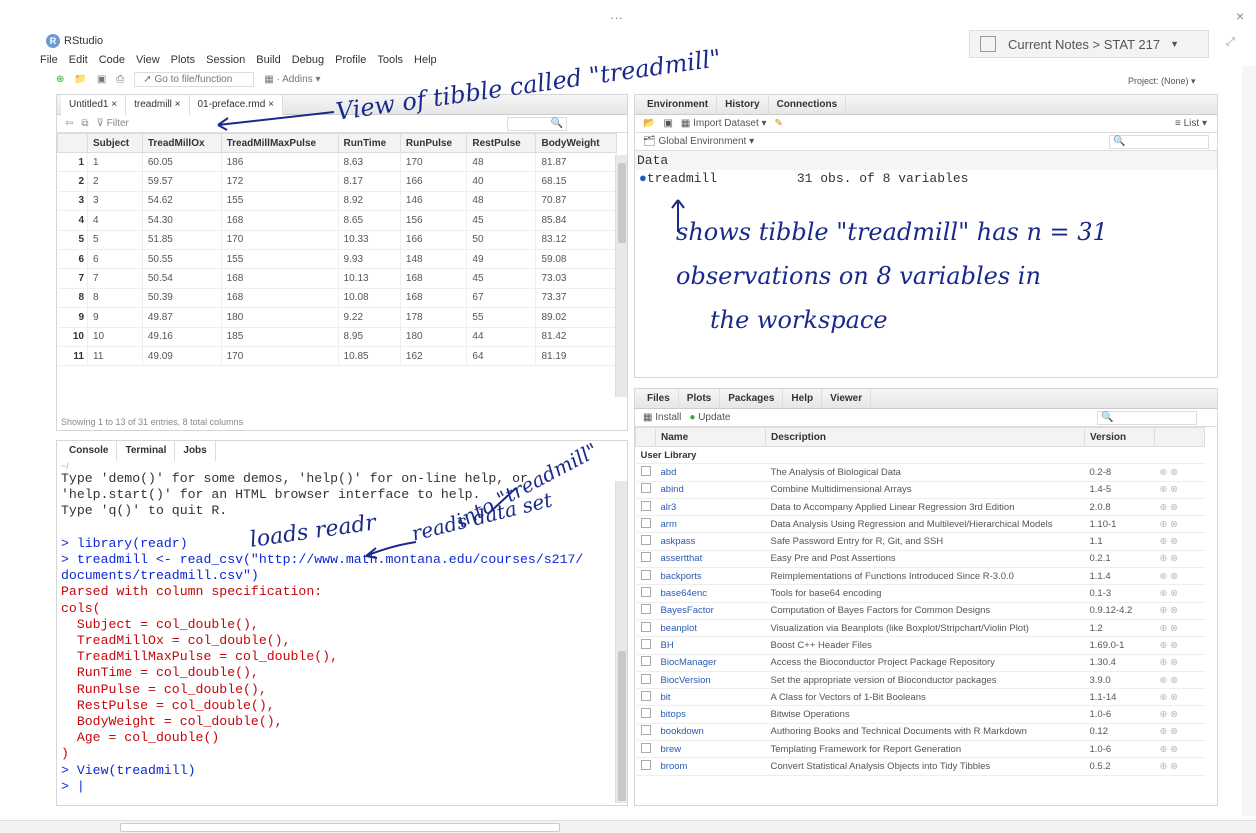  I want to click on column-header: TreadMillOx, so click(181, 143).